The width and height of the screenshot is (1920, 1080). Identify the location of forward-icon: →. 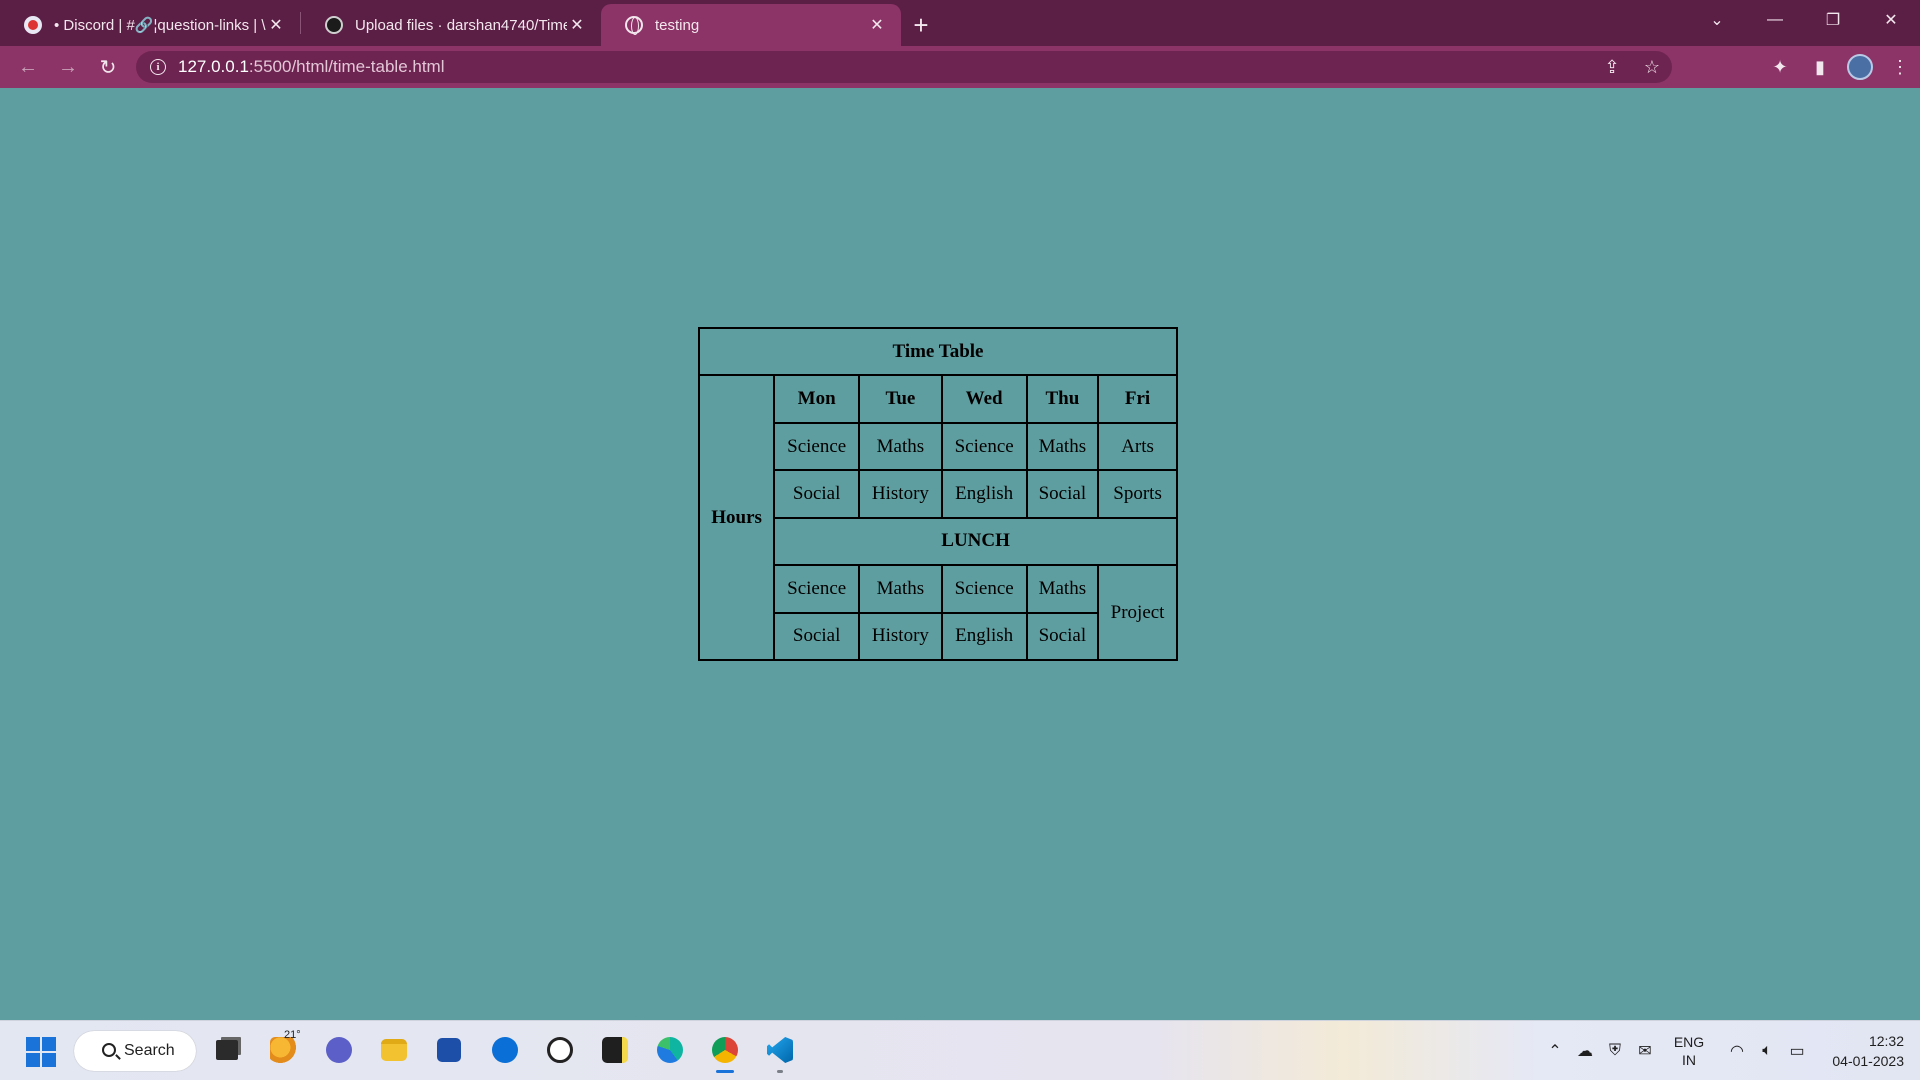
(68, 67).